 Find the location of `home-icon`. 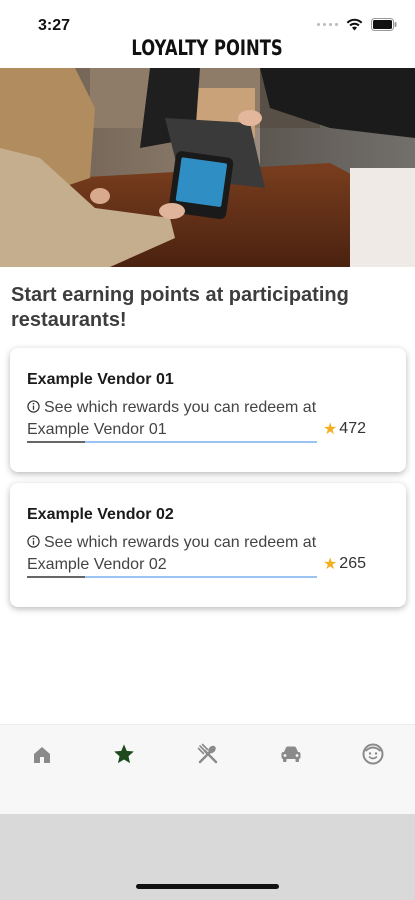

home-icon is located at coordinates (42, 755).